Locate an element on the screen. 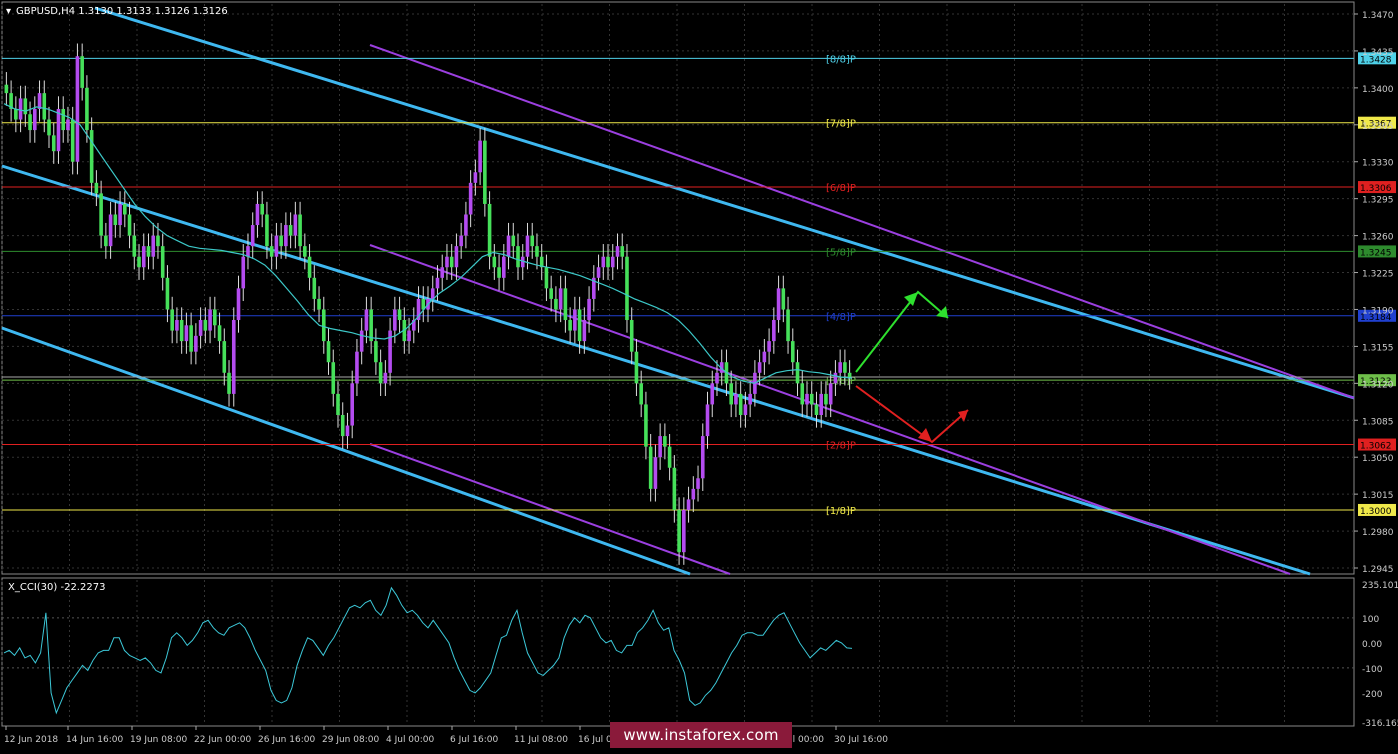 The width and height of the screenshot is (1398, 754). time-label: 19 Jun 08:00 is located at coordinates (158, 740).